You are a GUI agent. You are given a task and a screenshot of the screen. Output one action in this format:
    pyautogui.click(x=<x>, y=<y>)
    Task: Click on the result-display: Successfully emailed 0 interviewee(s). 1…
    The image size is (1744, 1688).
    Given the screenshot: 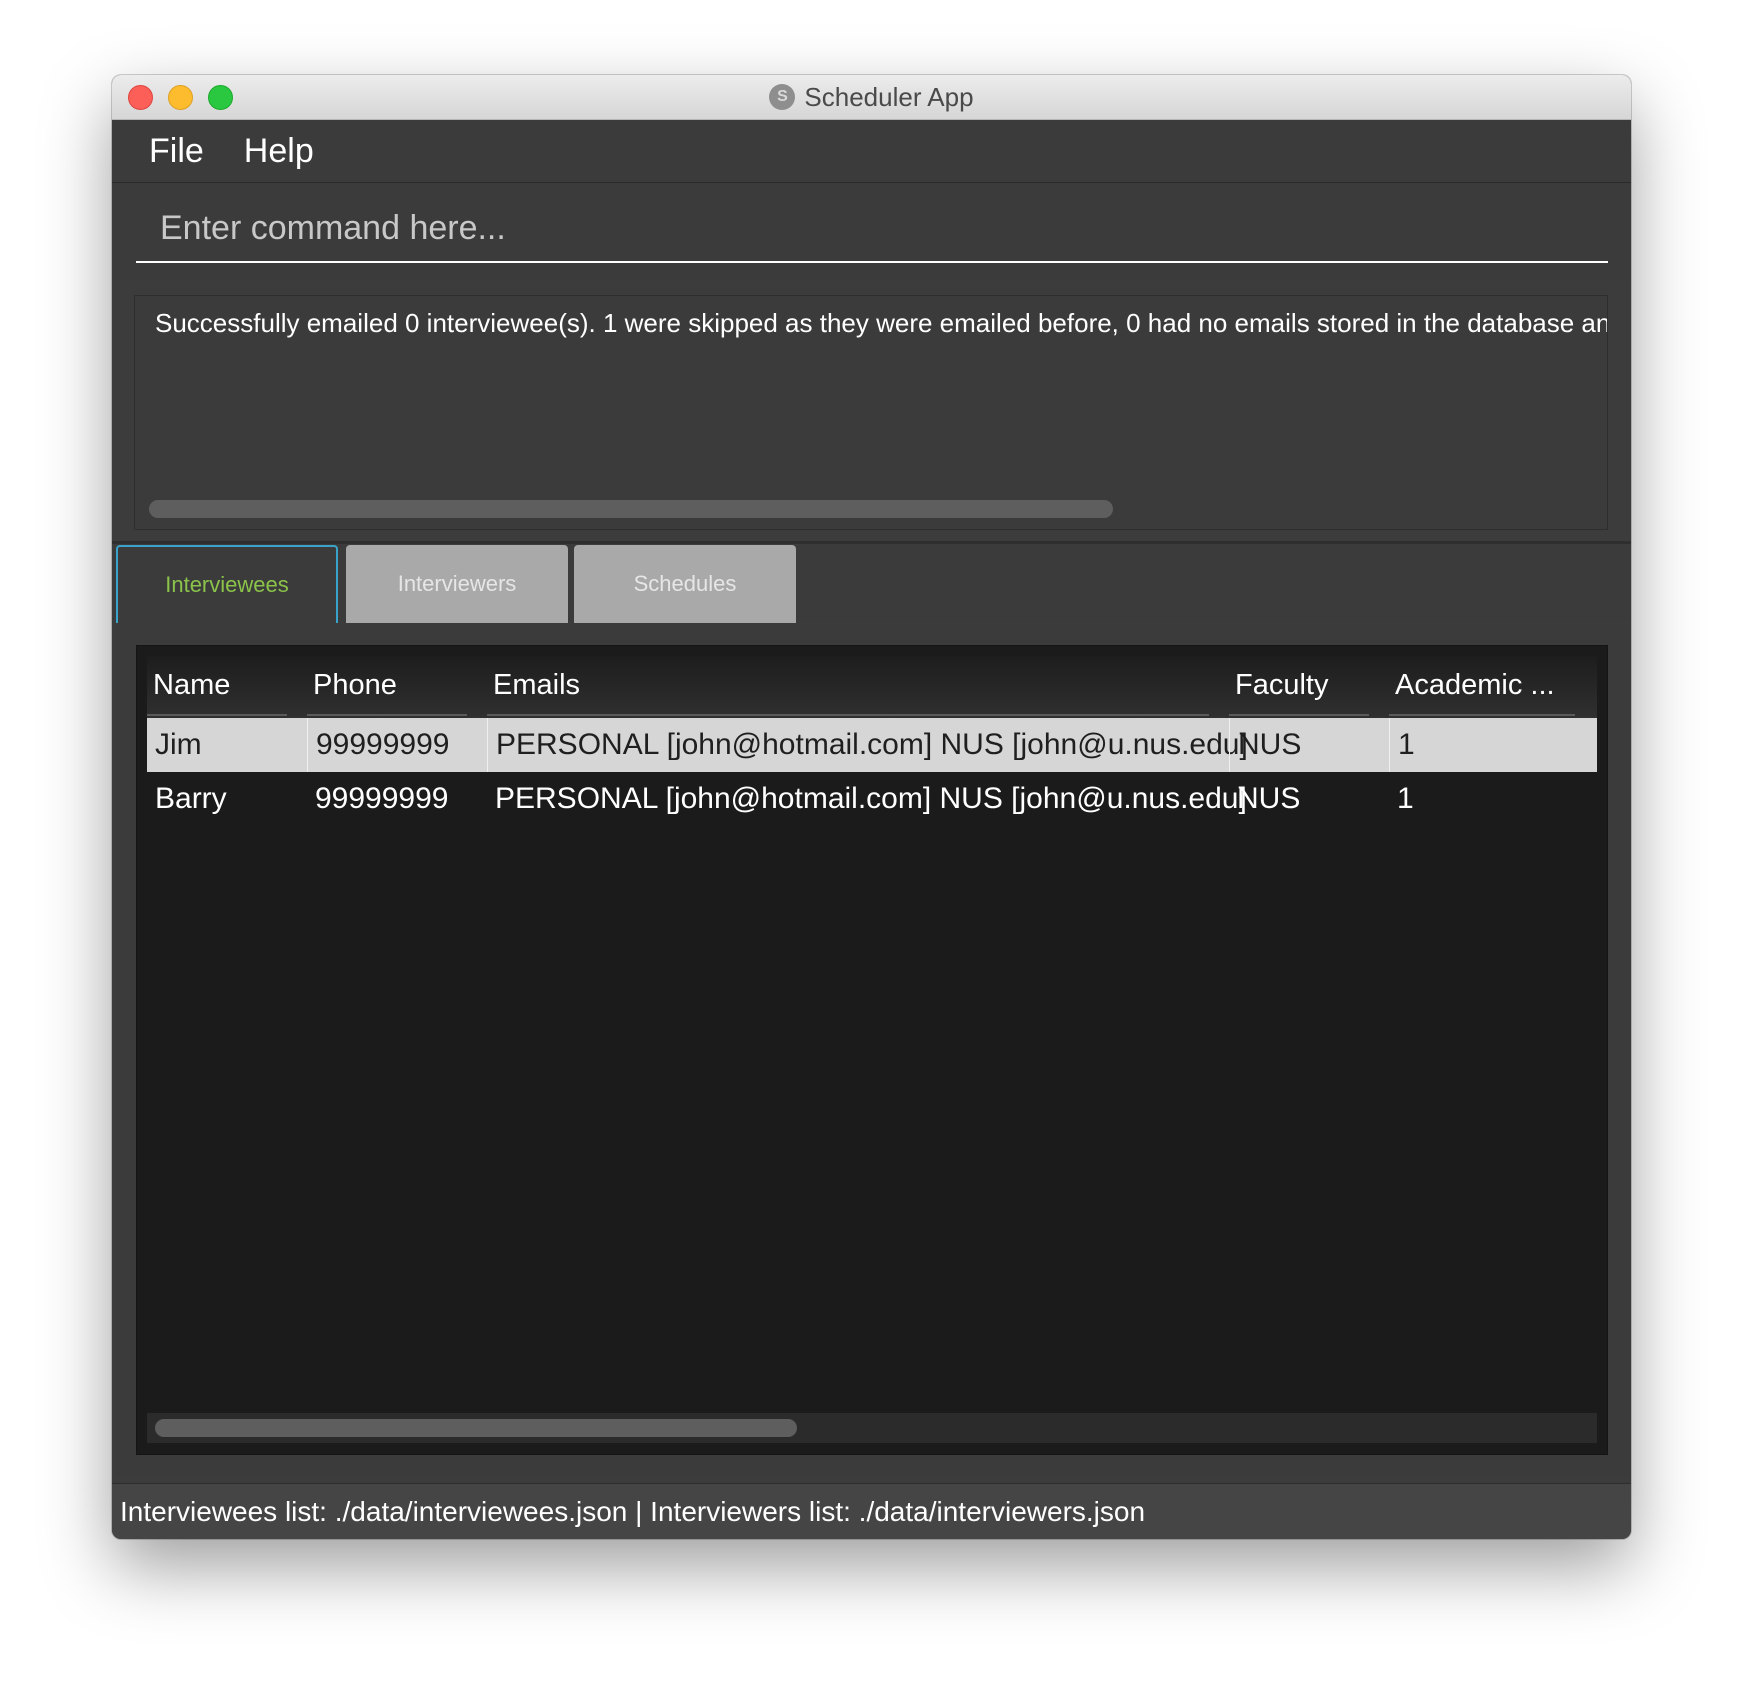 What is the action you would take?
    pyautogui.click(x=871, y=412)
    